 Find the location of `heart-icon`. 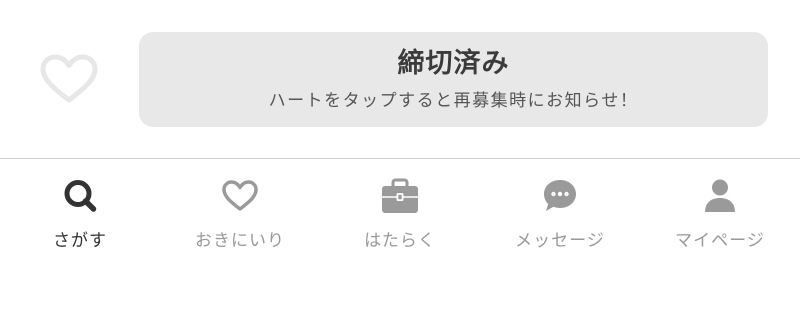

heart-icon is located at coordinates (240, 196).